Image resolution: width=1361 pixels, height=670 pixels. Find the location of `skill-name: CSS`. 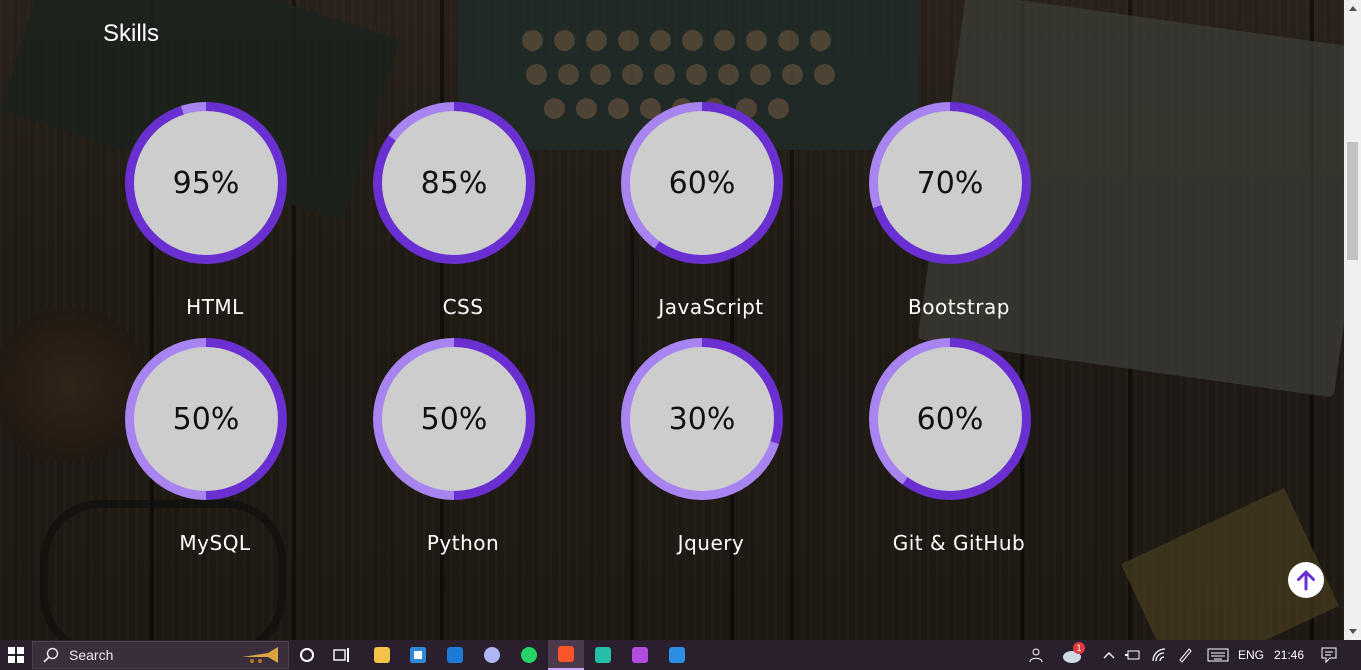

skill-name: CSS is located at coordinates (463, 307).